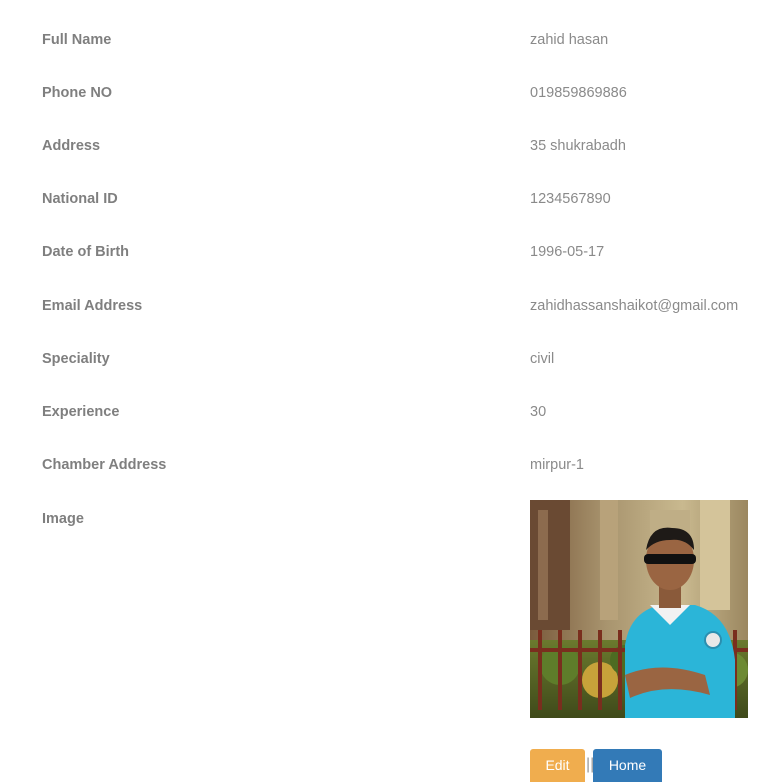  What do you see at coordinates (81, 412) in the screenshot?
I see `row-label: Experience` at bounding box center [81, 412].